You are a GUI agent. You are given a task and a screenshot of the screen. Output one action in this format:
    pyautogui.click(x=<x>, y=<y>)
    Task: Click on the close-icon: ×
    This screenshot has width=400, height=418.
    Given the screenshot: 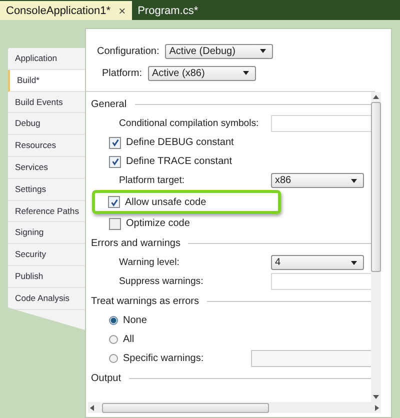 What is the action you would take?
    pyautogui.click(x=122, y=11)
    